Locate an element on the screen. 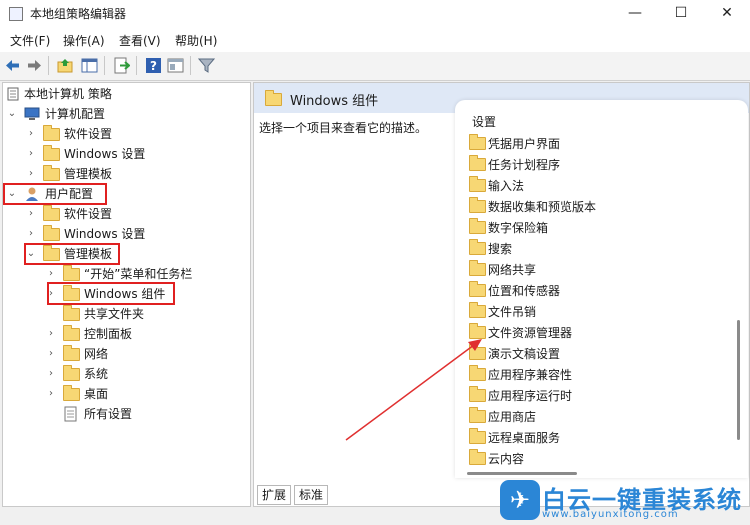 This screenshot has height=525, width=750. minimize-button: — is located at coordinates (635, 13).